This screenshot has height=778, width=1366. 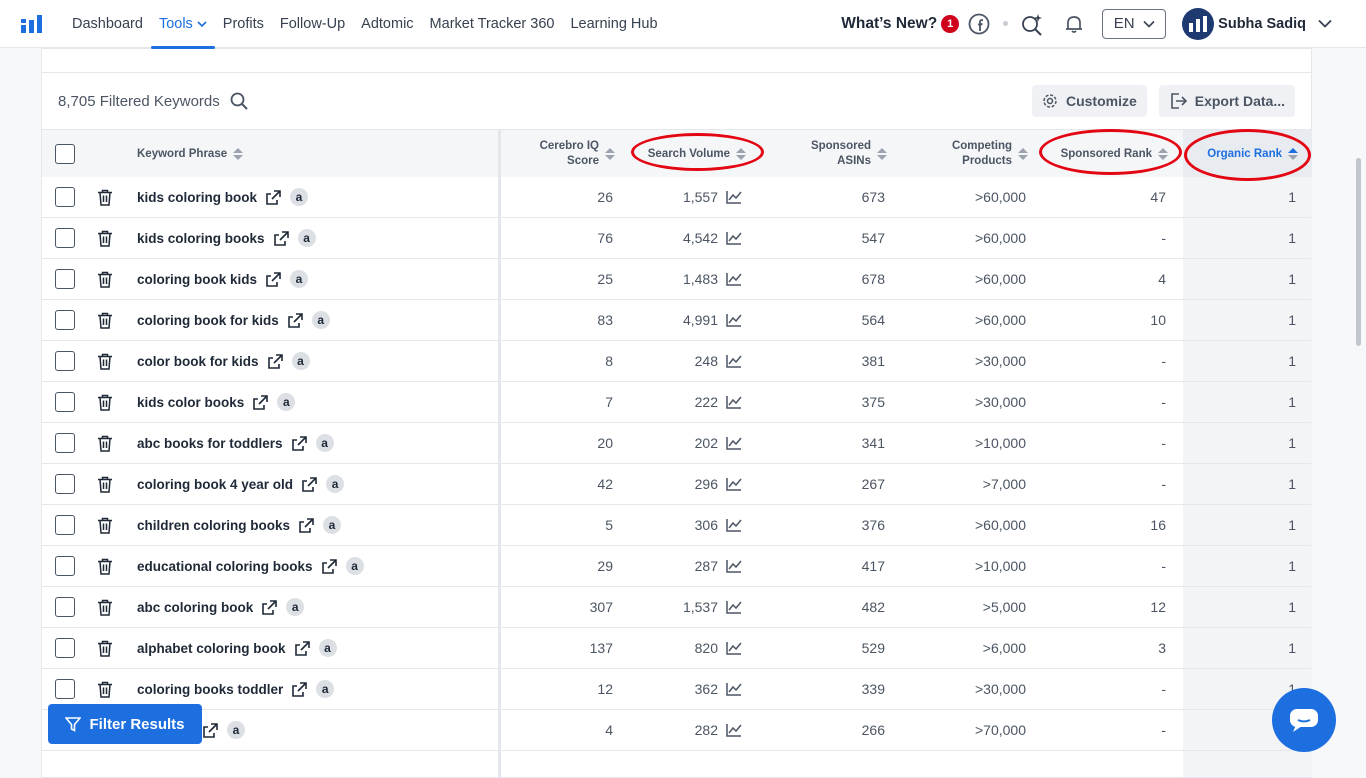 I want to click on header-keyword-phrase: Keyword Phrase, so click(x=190, y=154).